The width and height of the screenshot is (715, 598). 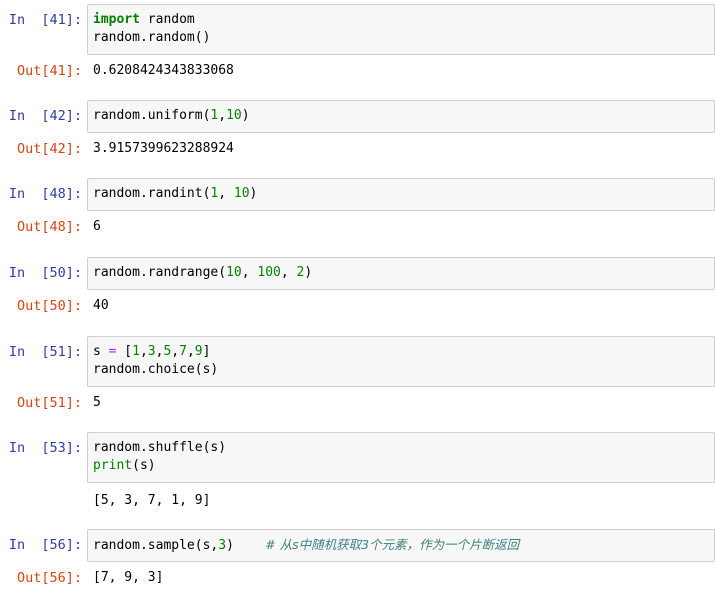 What do you see at coordinates (49, 306) in the screenshot?
I see `out-prompt: Out[50]:` at bounding box center [49, 306].